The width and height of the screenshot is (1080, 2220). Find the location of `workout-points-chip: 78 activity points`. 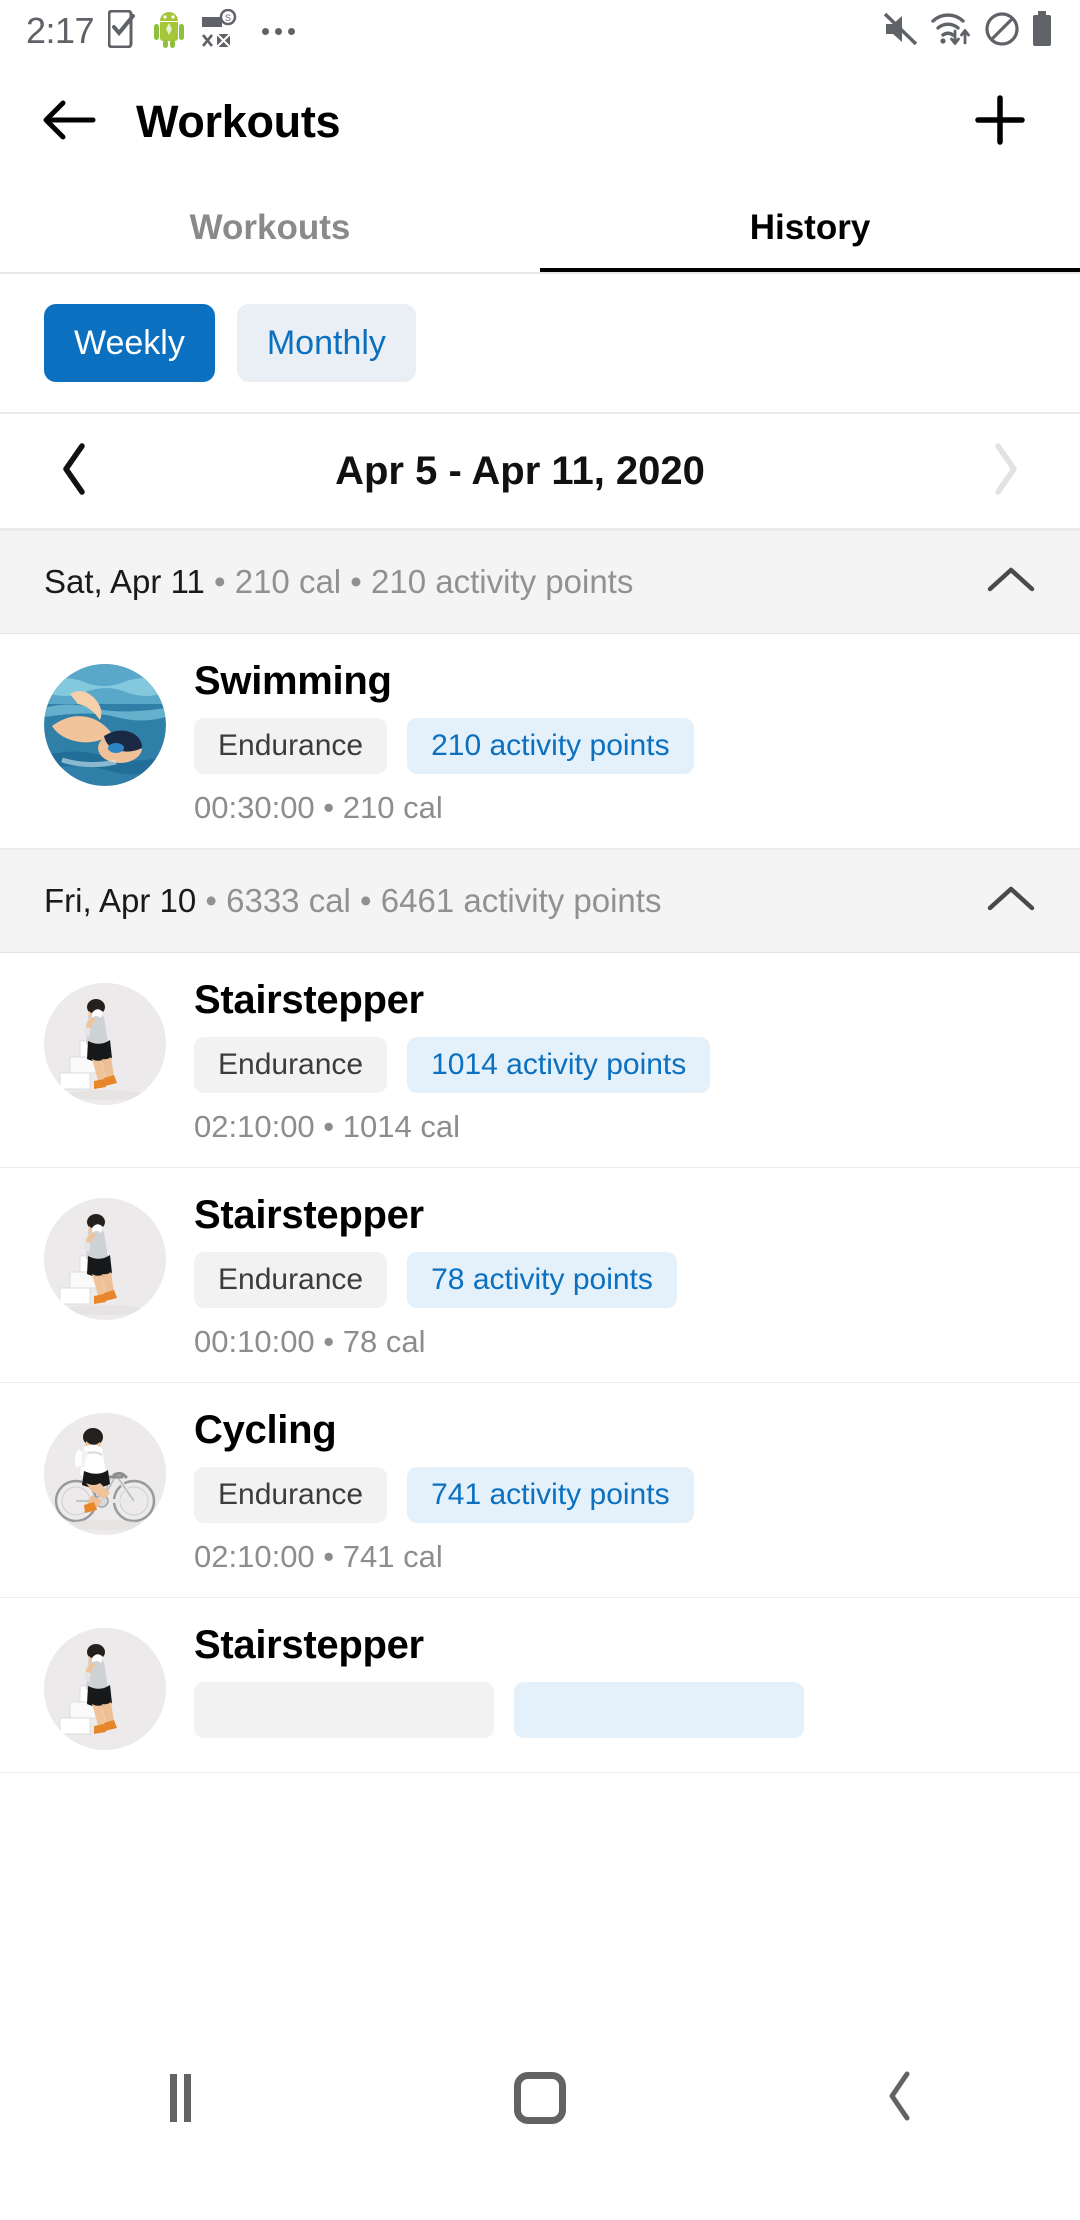

workout-points-chip: 78 activity points is located at coordinates (542, 1280).